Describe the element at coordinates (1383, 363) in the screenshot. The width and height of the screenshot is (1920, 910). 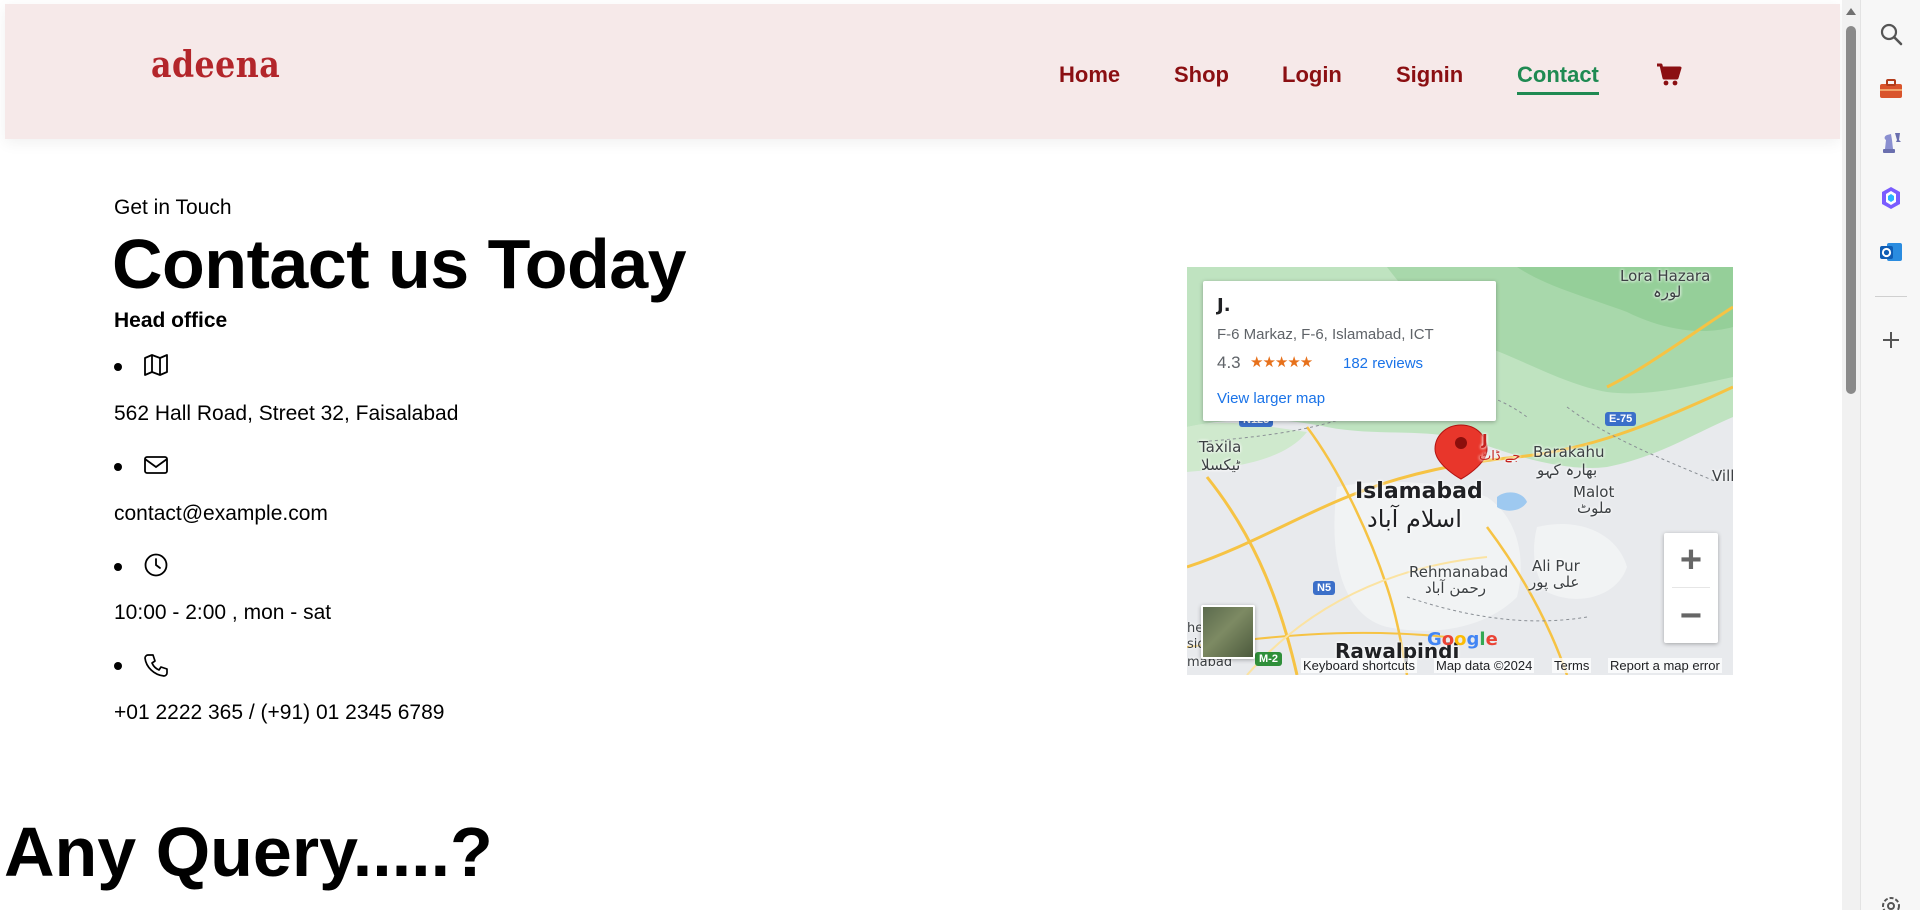
I see `reviews-link: 182 reviews` at that location.